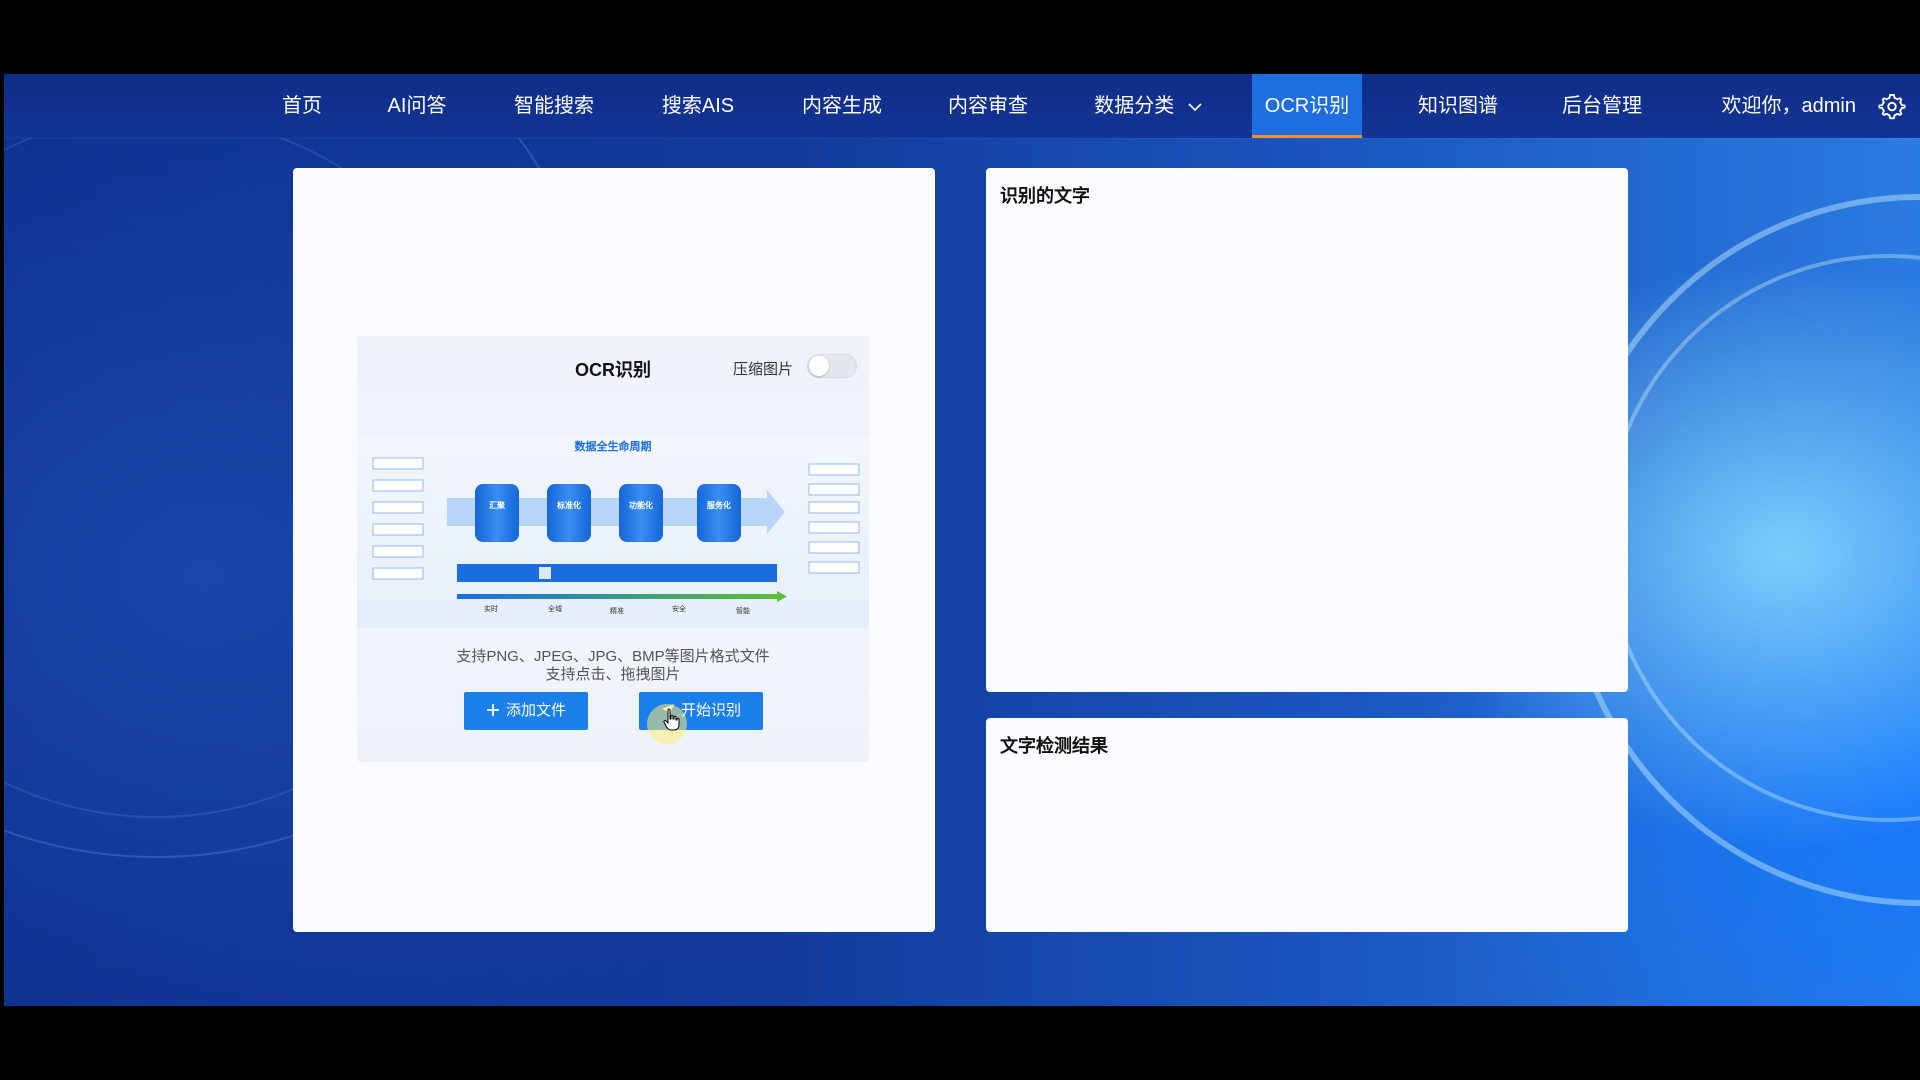  What do you see at coordinates (743, 610) in the screenshot?
I see `timeline-label: 智能` at bounding box center [743, 610].